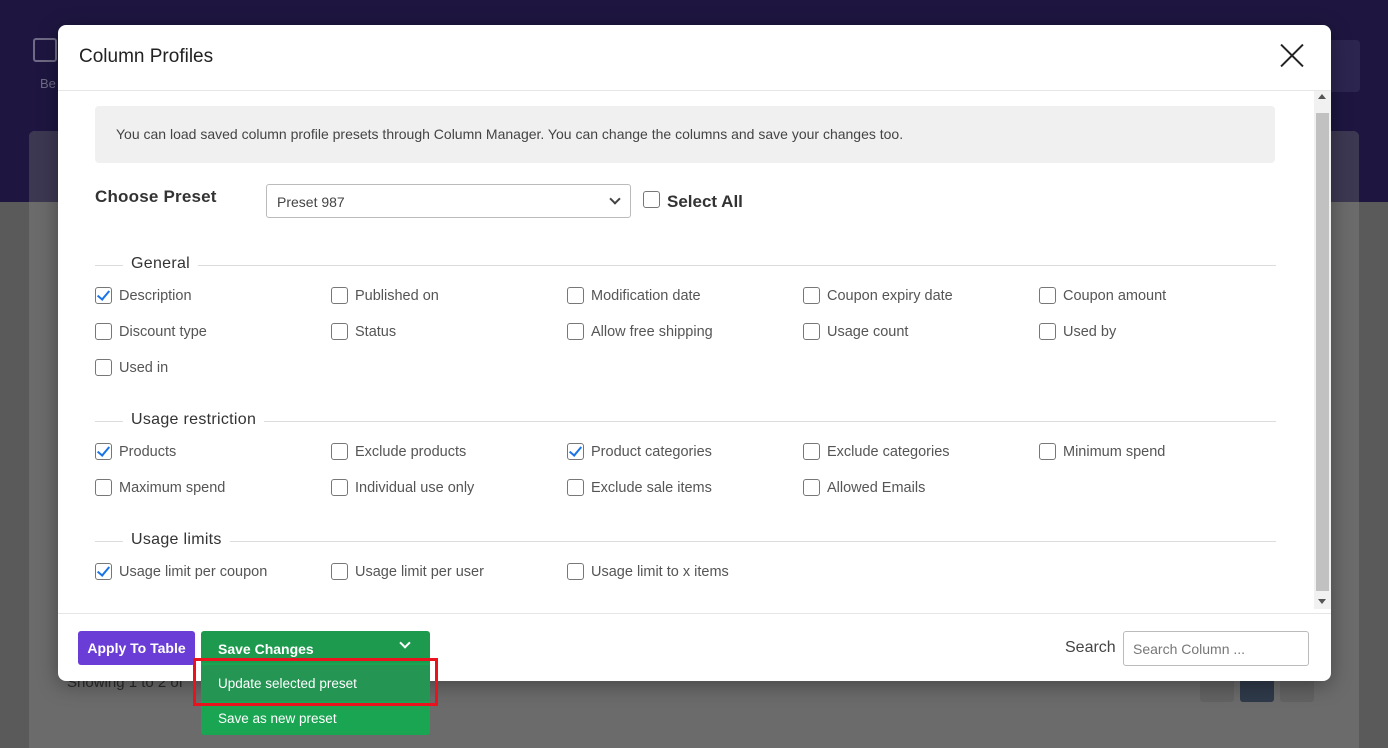 The image size is (1388, 748). I want to click on search-label: Search, so click(1090, 647).